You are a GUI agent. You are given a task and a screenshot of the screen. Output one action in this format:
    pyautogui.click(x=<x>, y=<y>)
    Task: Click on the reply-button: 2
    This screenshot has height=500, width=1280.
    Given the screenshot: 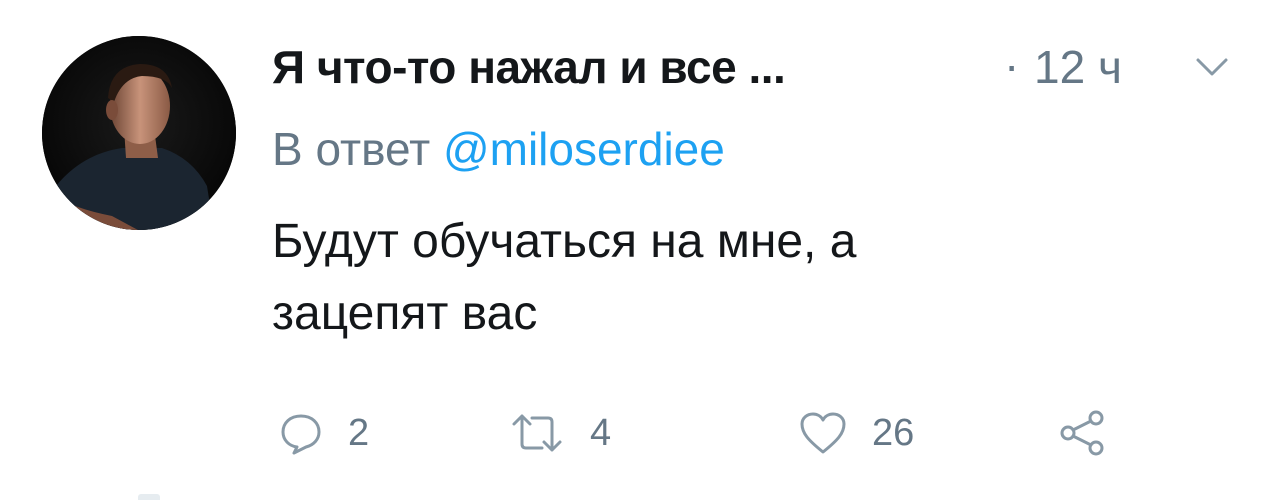 What is the action you would take?
    pyautogui.click(x=323, y=433)
    